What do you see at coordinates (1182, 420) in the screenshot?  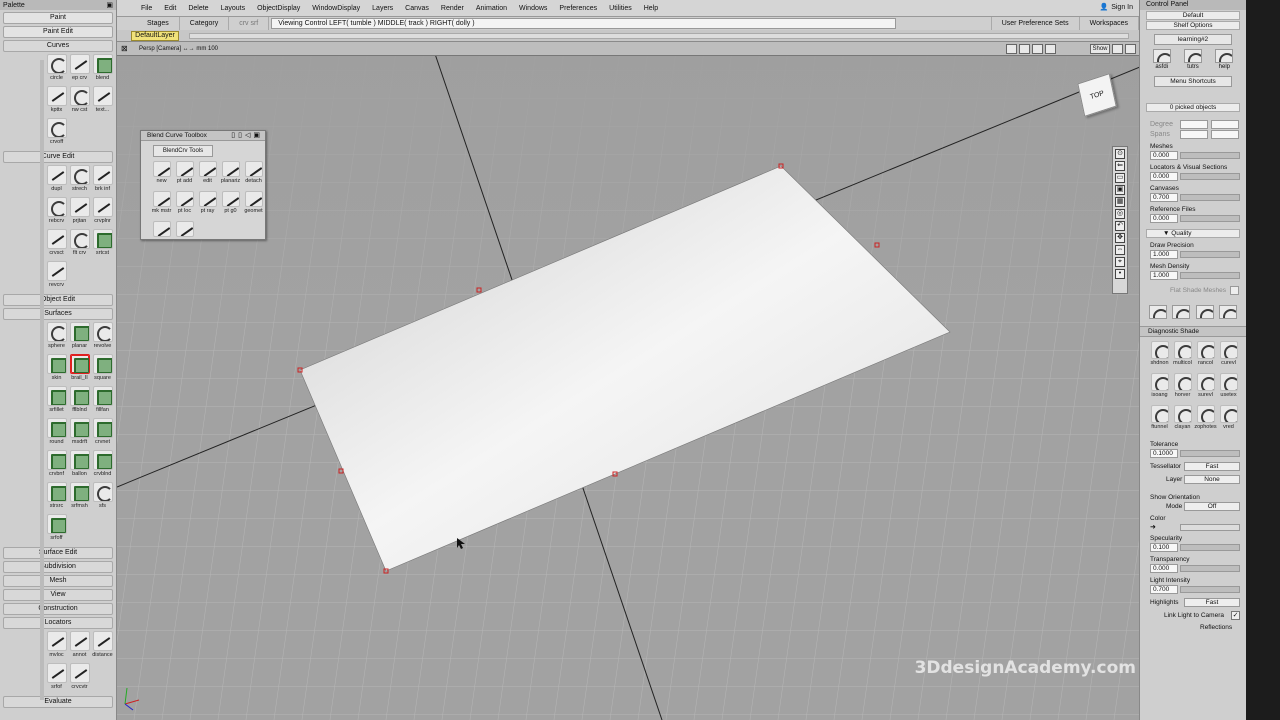 I see `diag-clayan: clayan` at bounding box center [1182, 420].